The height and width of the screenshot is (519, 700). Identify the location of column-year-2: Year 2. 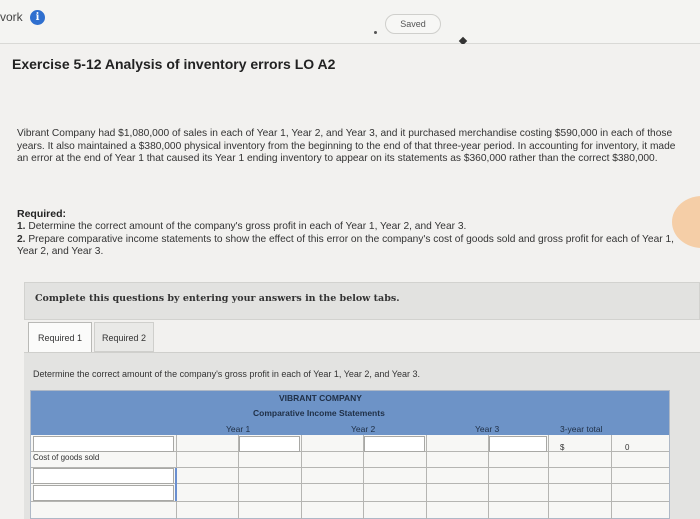
(363, 429).